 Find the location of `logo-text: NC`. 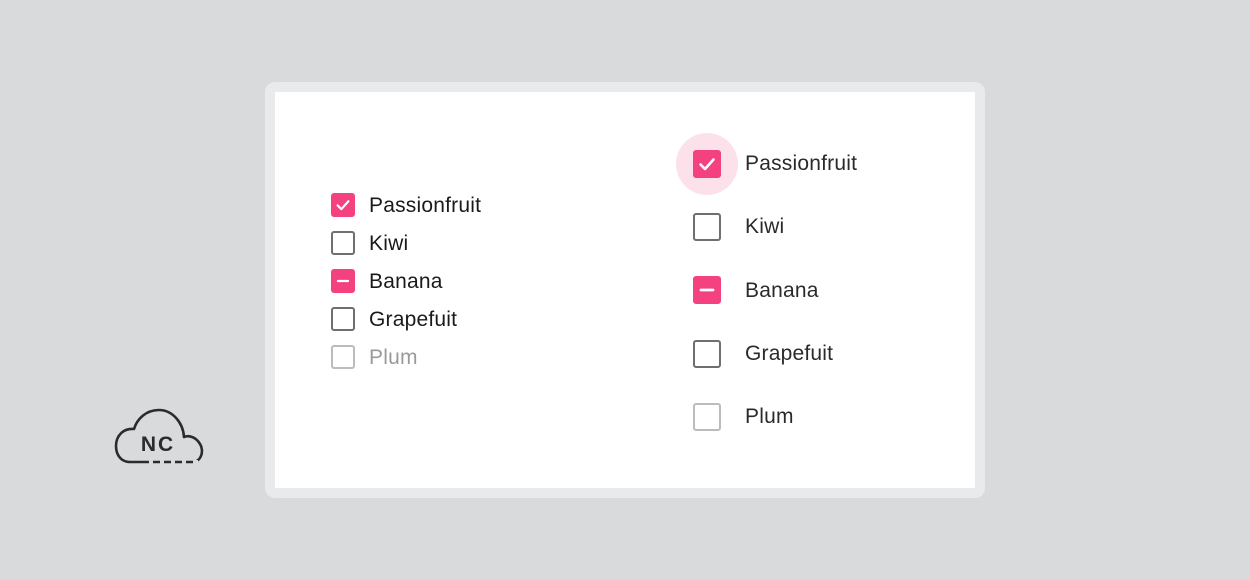

logo-text: NC is located at coordinates (158, 444).